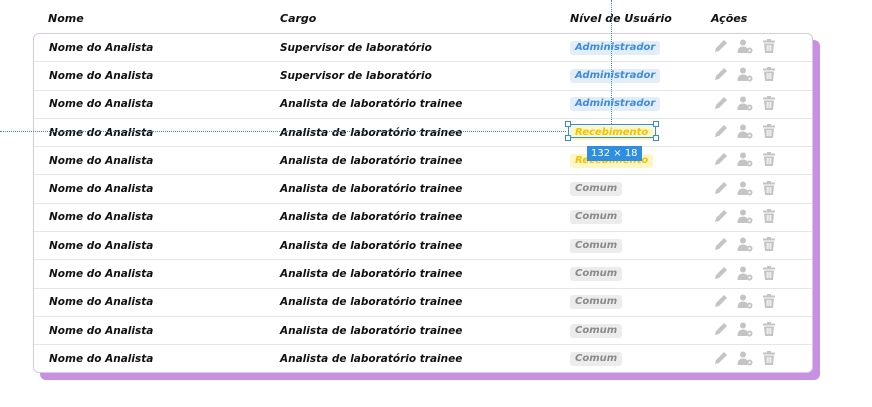 This screenshot has width=872, height=407. I want to click on dimension-tag: 132 × 18, so click(614, 153).